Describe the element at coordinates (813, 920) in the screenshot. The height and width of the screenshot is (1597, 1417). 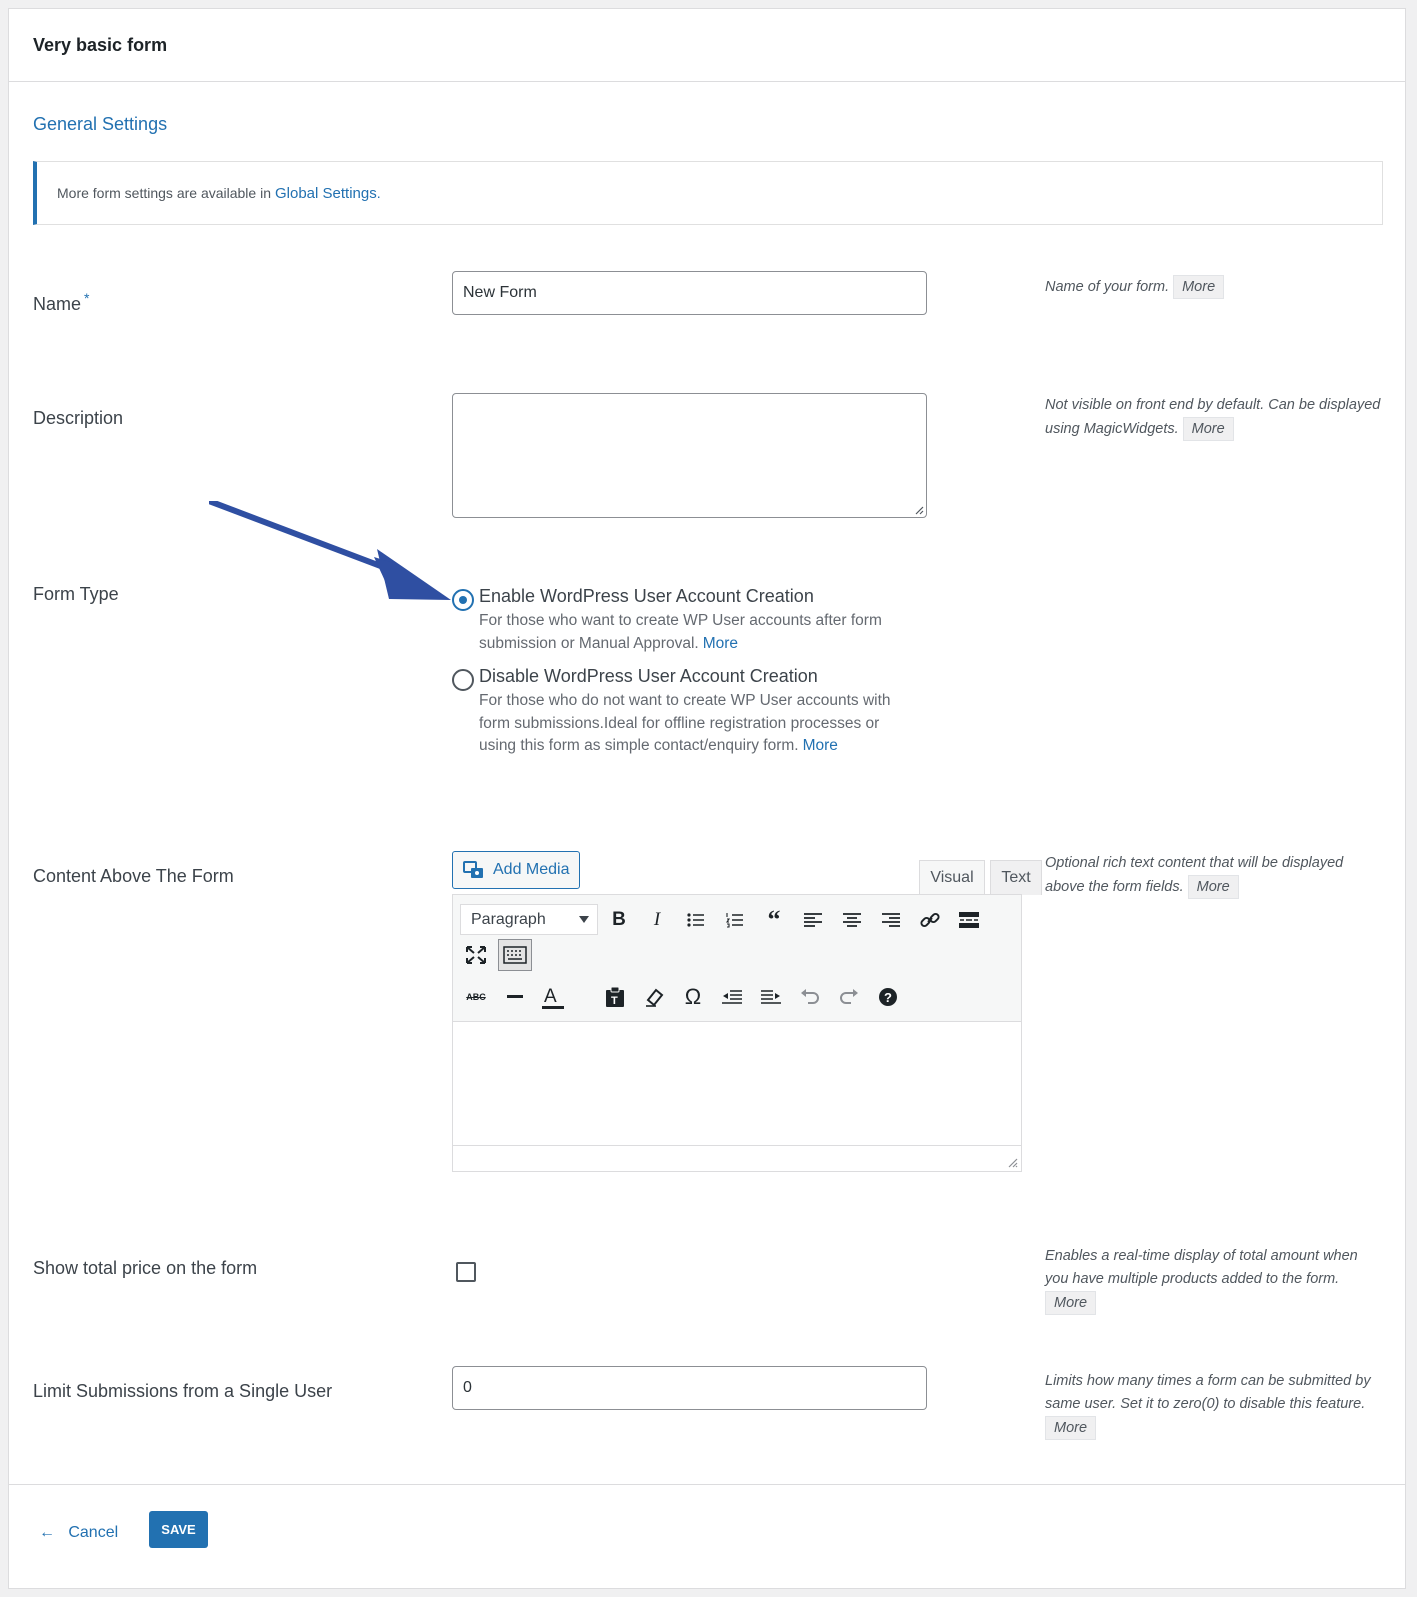
I see `align-left-icon` at that location.